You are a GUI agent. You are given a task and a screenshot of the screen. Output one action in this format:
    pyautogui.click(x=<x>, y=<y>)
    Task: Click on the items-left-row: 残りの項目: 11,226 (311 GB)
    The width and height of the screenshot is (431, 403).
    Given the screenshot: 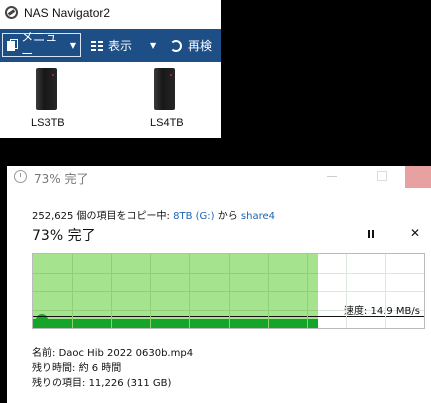 What is the action you would take?
    pyautogui.click(x=101, y=381)
    